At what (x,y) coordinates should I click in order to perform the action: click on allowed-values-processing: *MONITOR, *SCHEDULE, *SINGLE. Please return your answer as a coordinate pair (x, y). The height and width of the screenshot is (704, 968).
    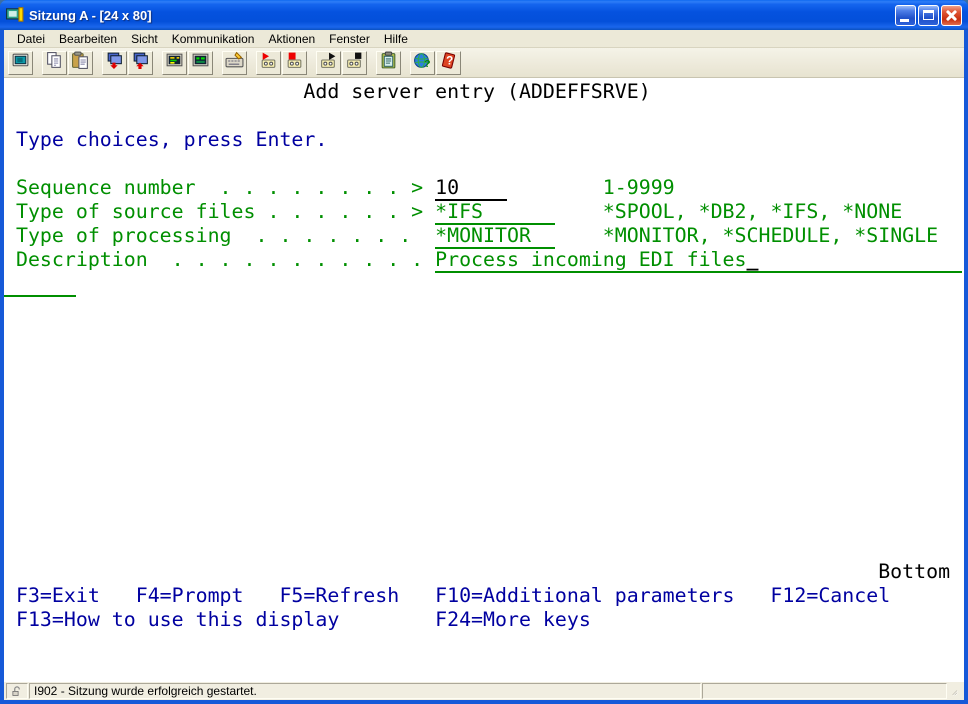
    Looking at the image, I should click on (770, 235).